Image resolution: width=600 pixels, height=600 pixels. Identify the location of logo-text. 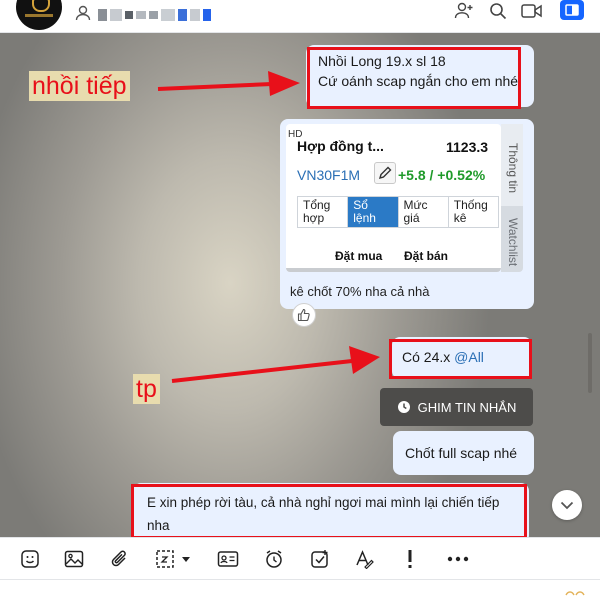
(39, 15).